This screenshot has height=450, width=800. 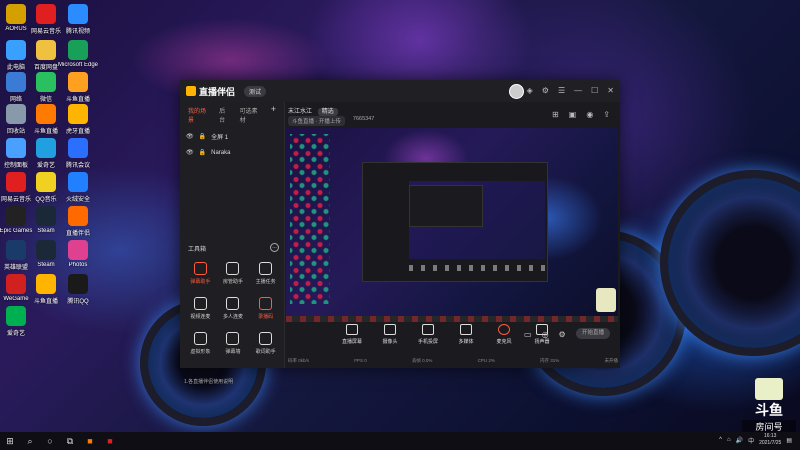 I want to click on desktop-icon: 虎牙直播, so click(x=78, y=119).